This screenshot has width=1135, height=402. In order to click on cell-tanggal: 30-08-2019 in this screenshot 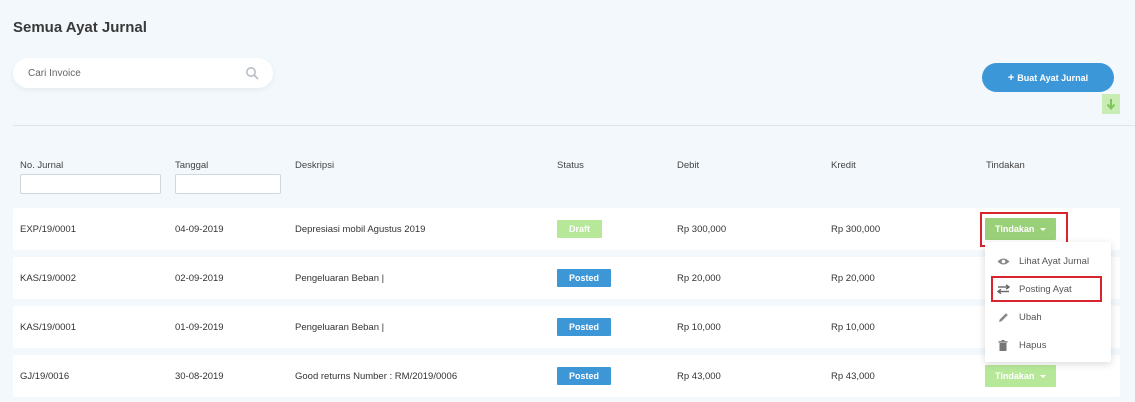, I will do `click(199, 376)`.